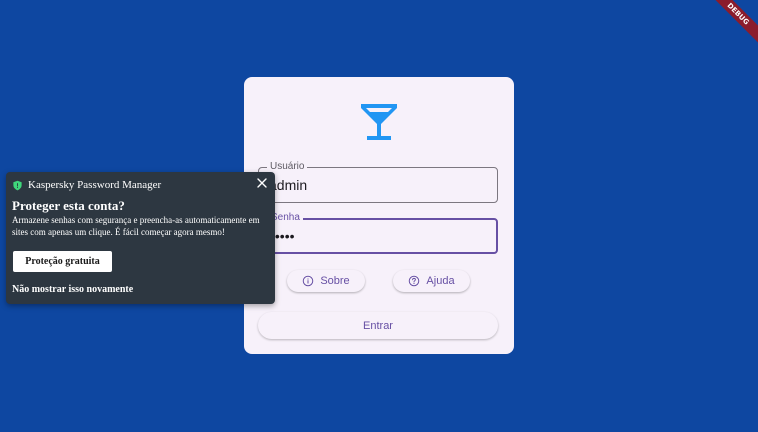  I want to click on about-button: Sobre, so click(326, 281).